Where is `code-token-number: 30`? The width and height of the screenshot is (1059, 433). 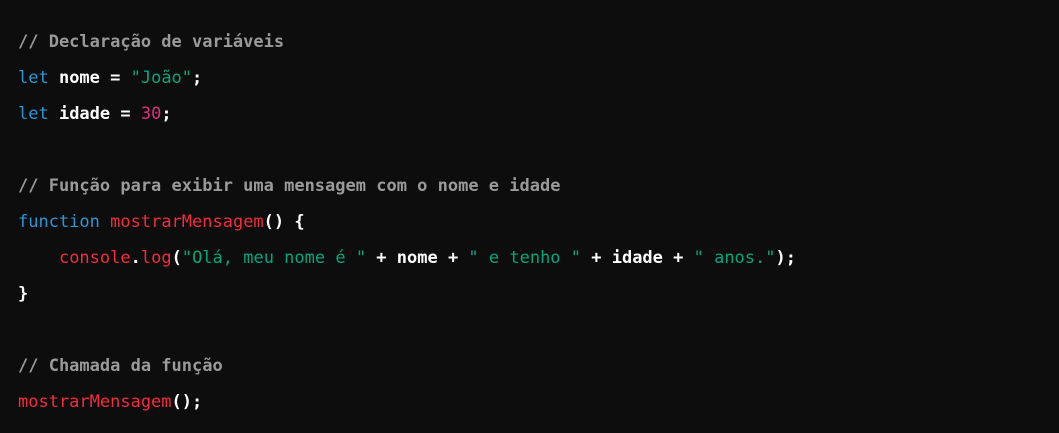
code-token-number: 30 is located at coordinates (151, 114).